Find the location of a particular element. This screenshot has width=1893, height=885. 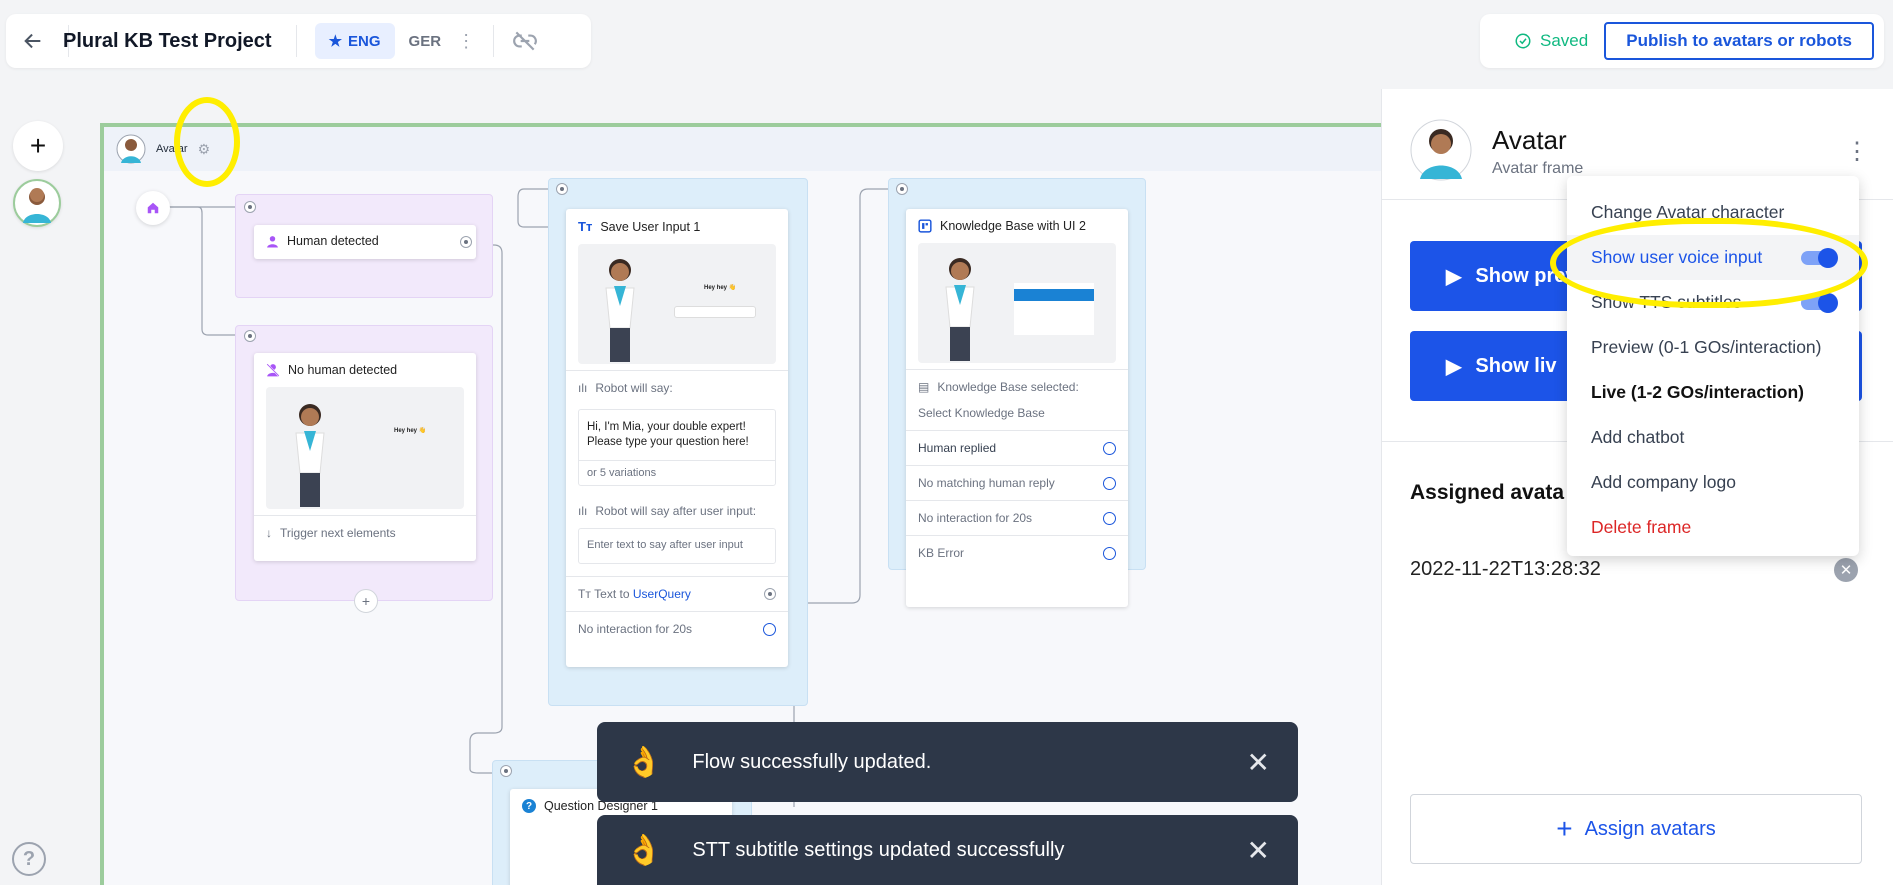

assigned-timestamp: 2022-11-22T13:28:32 is located at coordinates (1505, 569).